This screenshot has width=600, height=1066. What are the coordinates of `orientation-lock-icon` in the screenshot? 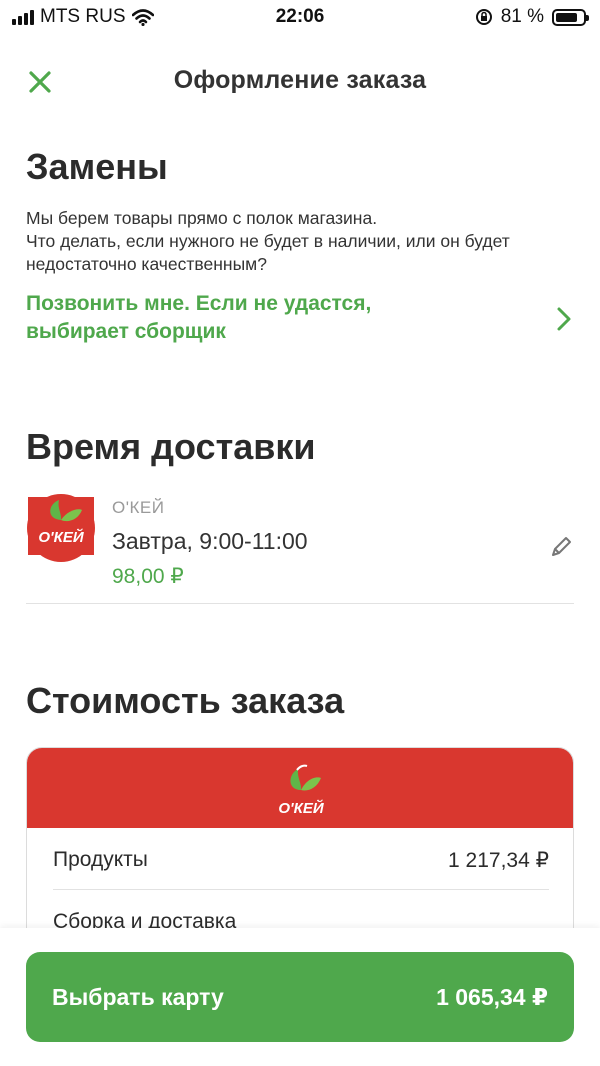 It's located at (483, 17).